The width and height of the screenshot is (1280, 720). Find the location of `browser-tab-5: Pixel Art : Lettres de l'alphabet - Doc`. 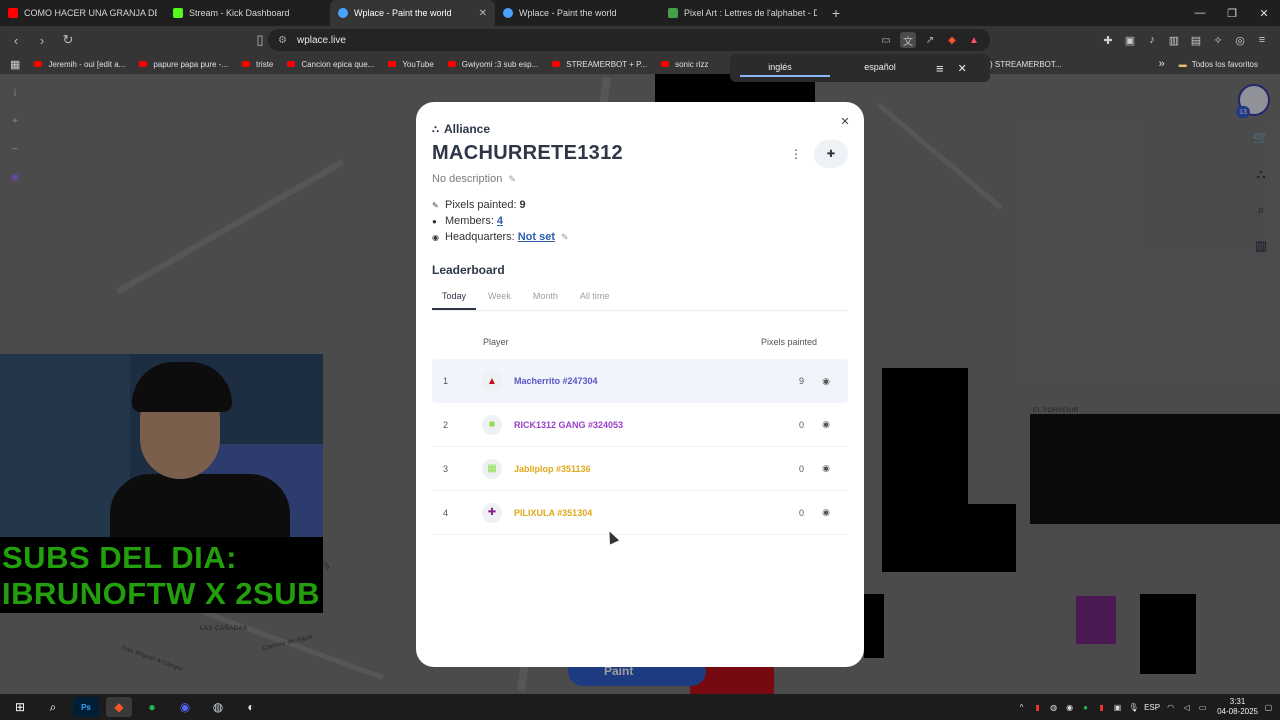

browser-tab-5: Pixel Art : Lettres de l'alphabet - Doc is located at coordinates (742, 13).